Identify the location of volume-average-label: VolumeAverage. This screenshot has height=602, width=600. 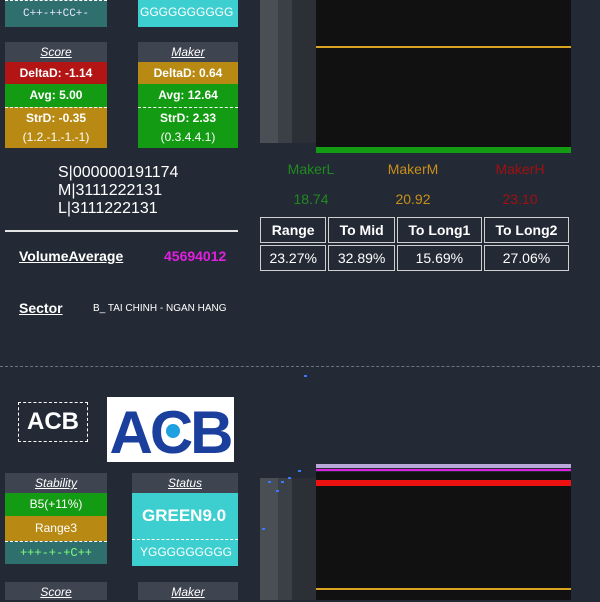
(71, 256).